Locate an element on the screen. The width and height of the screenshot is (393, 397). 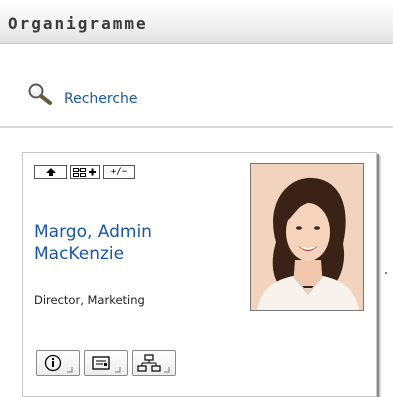
card-icon is located at coordinates (106, 363).